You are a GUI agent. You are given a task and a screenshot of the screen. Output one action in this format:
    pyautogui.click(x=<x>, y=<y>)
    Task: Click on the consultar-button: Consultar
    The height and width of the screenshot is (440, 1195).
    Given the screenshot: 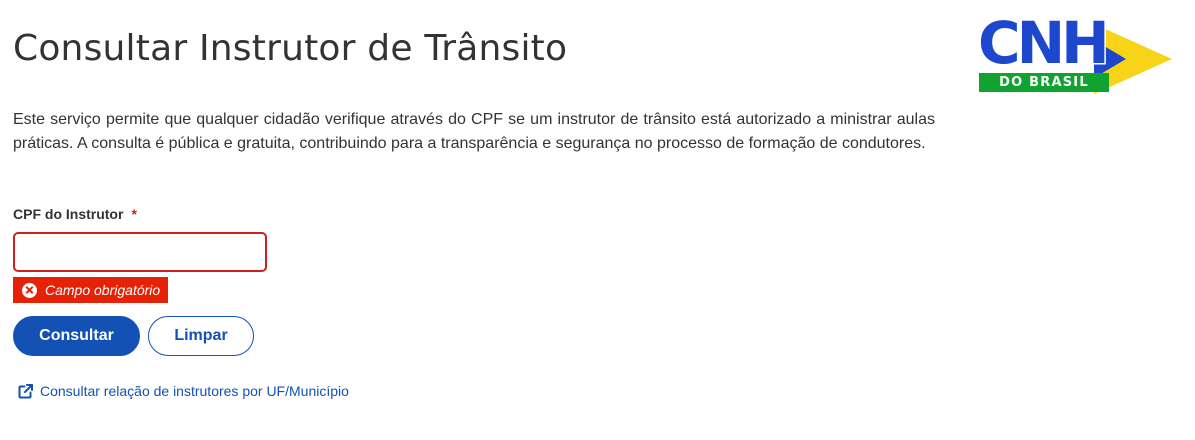 What is the action you would take?
    pyautogui.click(x=76, y=336)
    